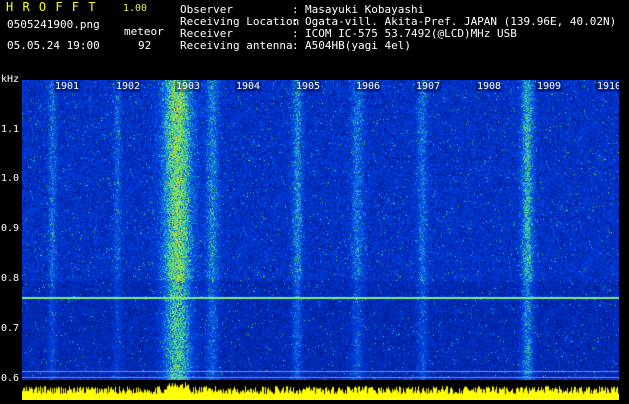  What do you see at coordinates (320, 390) in the screenshot?
I see `amplitude-strip` at bounding box center [320, 390].